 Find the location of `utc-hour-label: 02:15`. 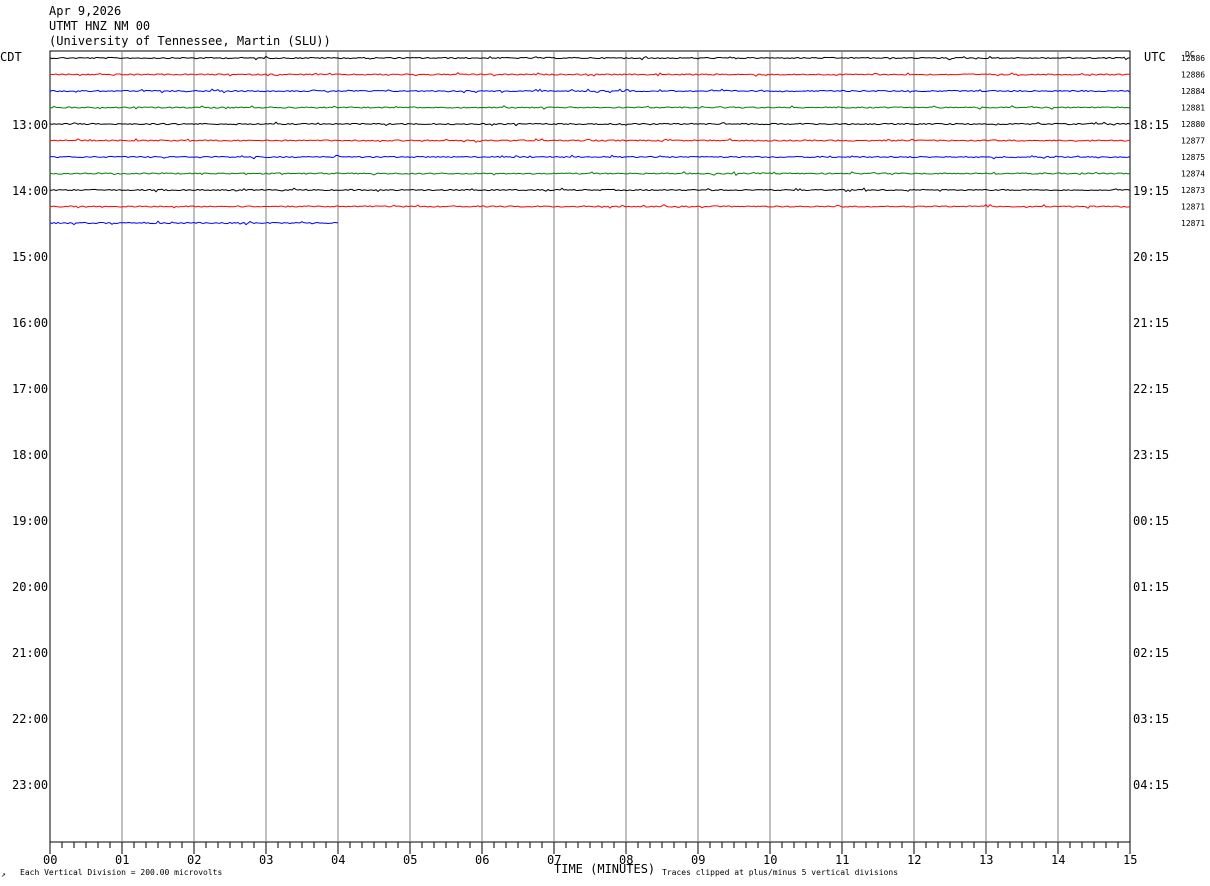

utc-hour-label: 02:15 is located at coordinates (1151, 653).